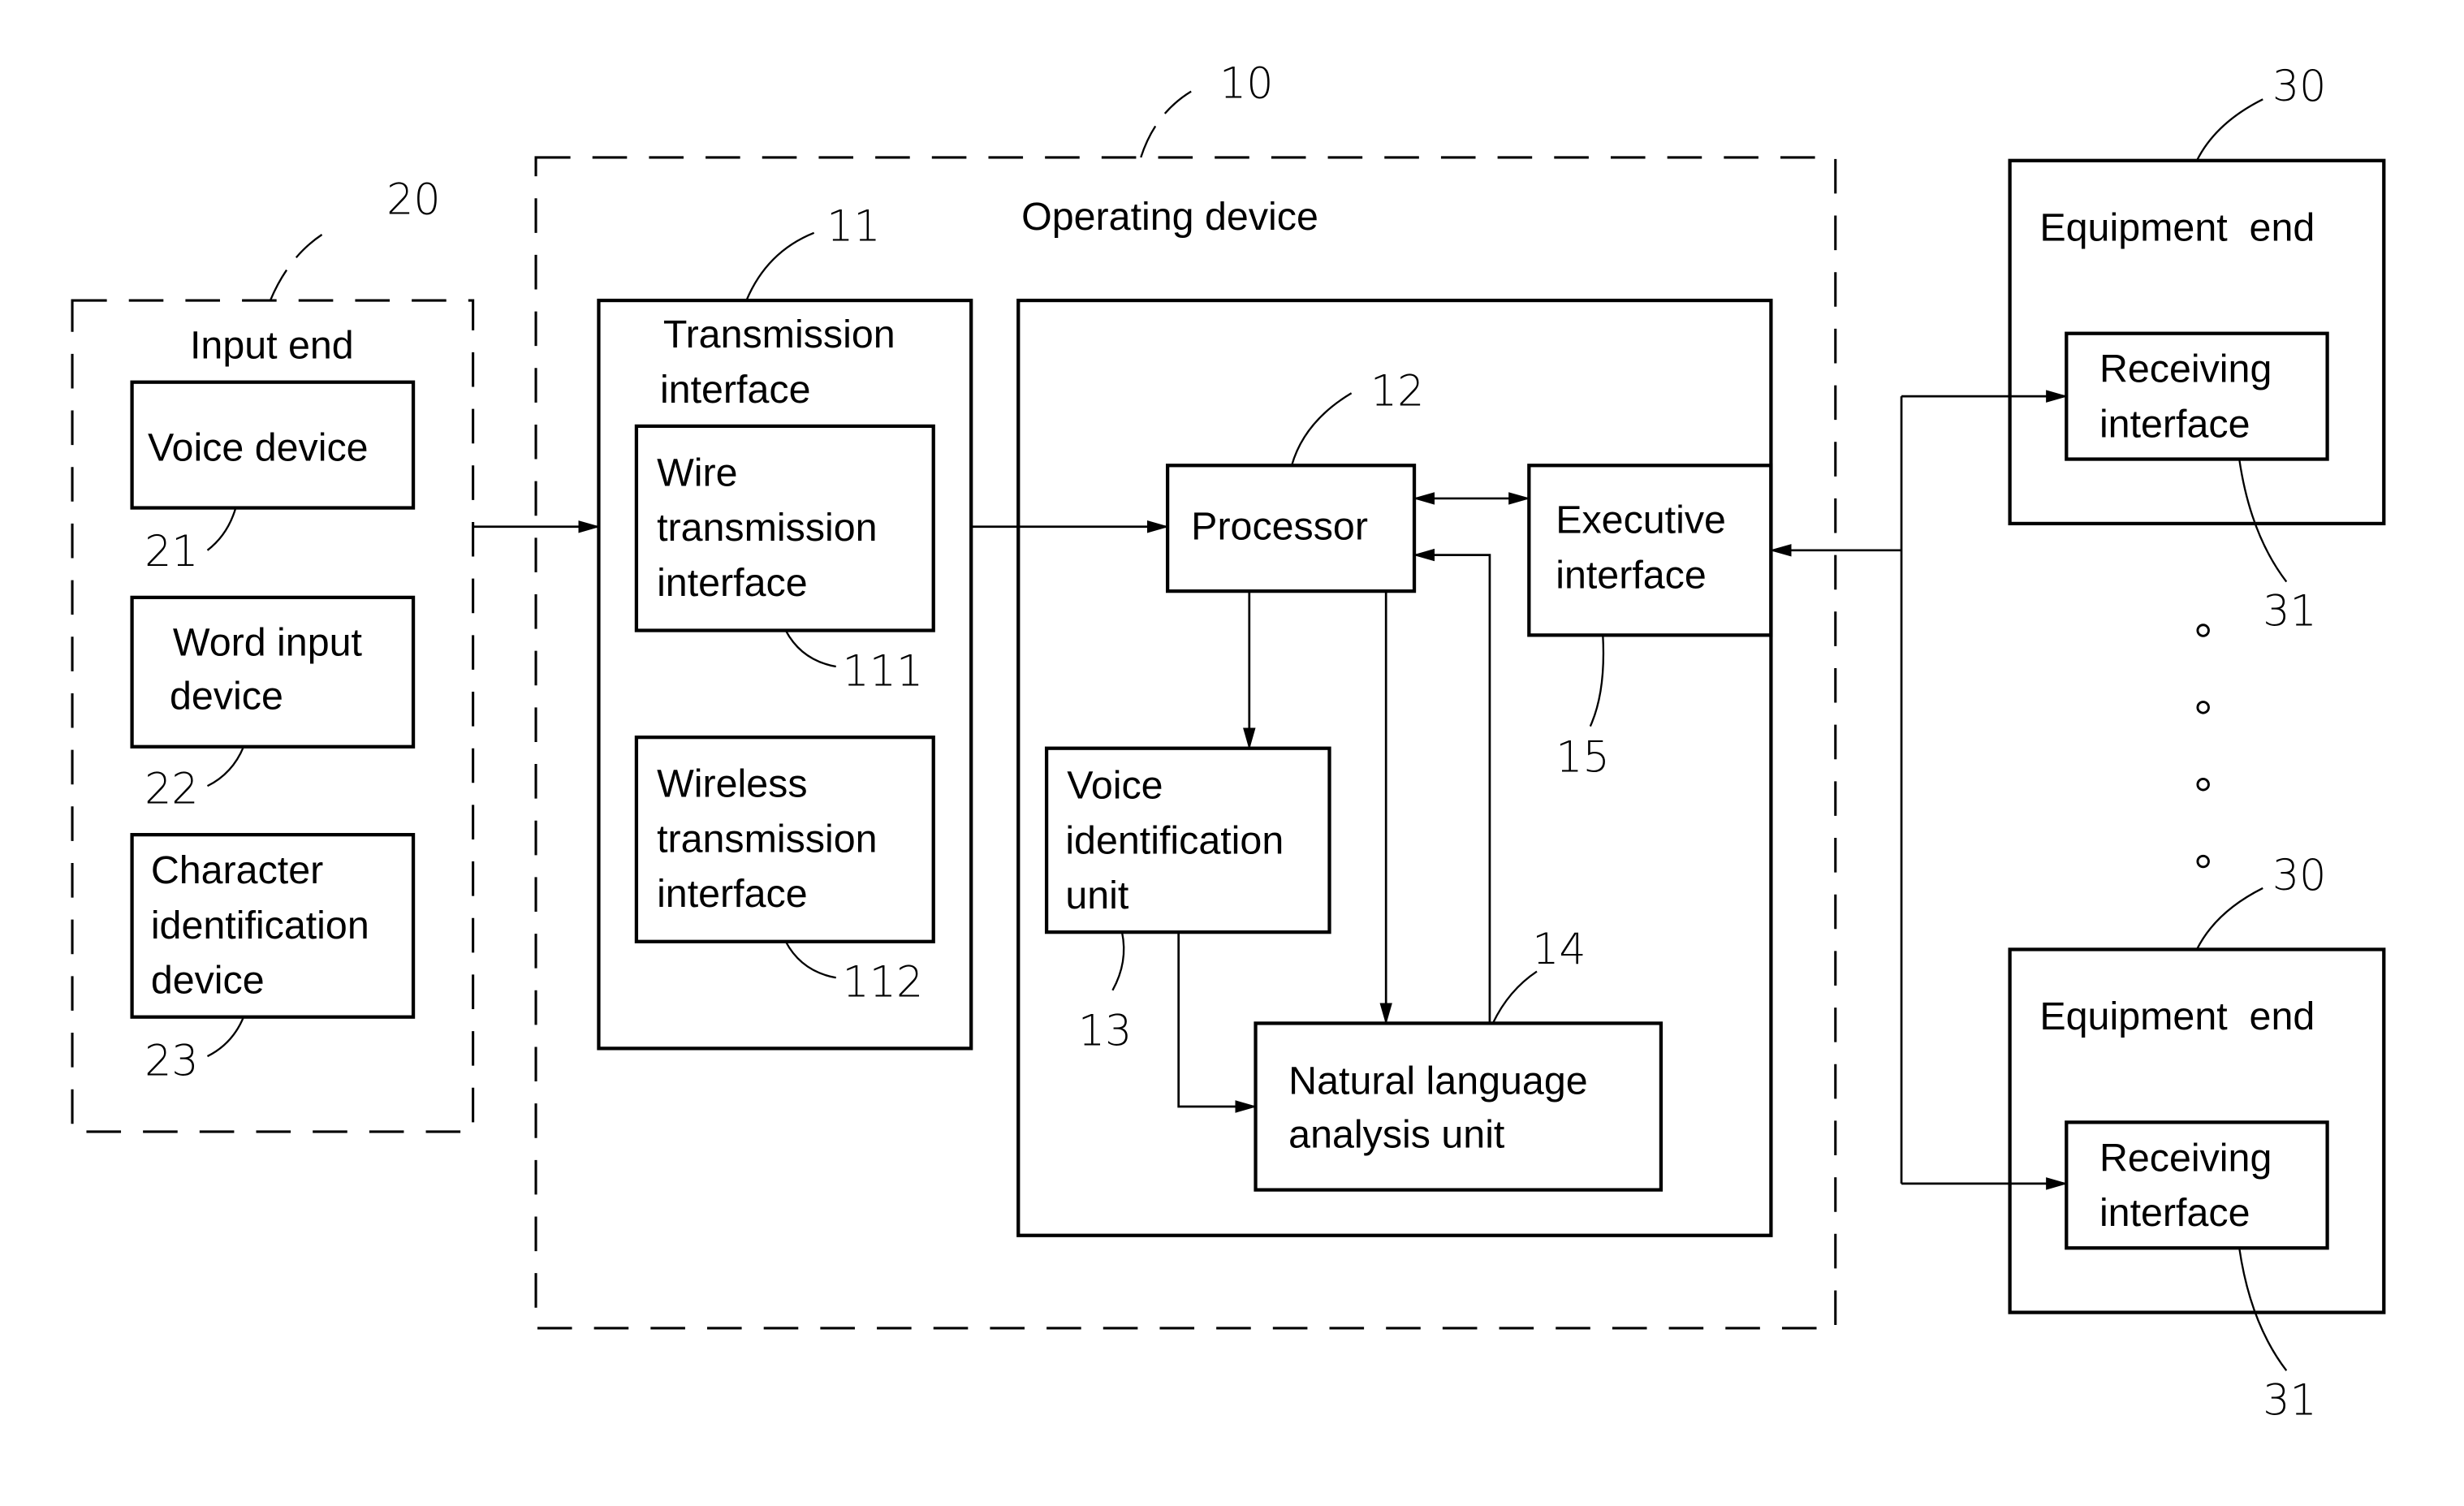 This screenshot has height=1506, width=2464. Describe the element at coordinates (735, 390) in the screenshot. I see `transmission-label-2: interface` at that location.